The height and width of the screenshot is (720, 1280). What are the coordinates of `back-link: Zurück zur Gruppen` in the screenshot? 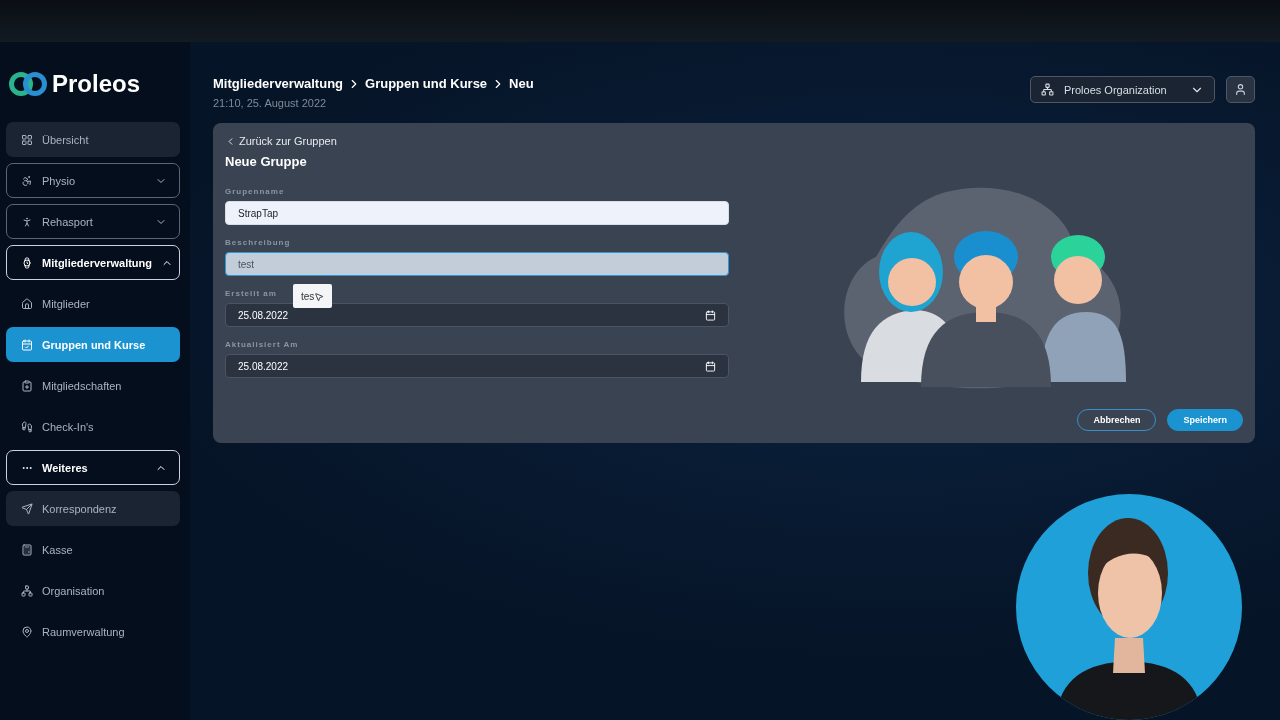 It's located at (477, 141).